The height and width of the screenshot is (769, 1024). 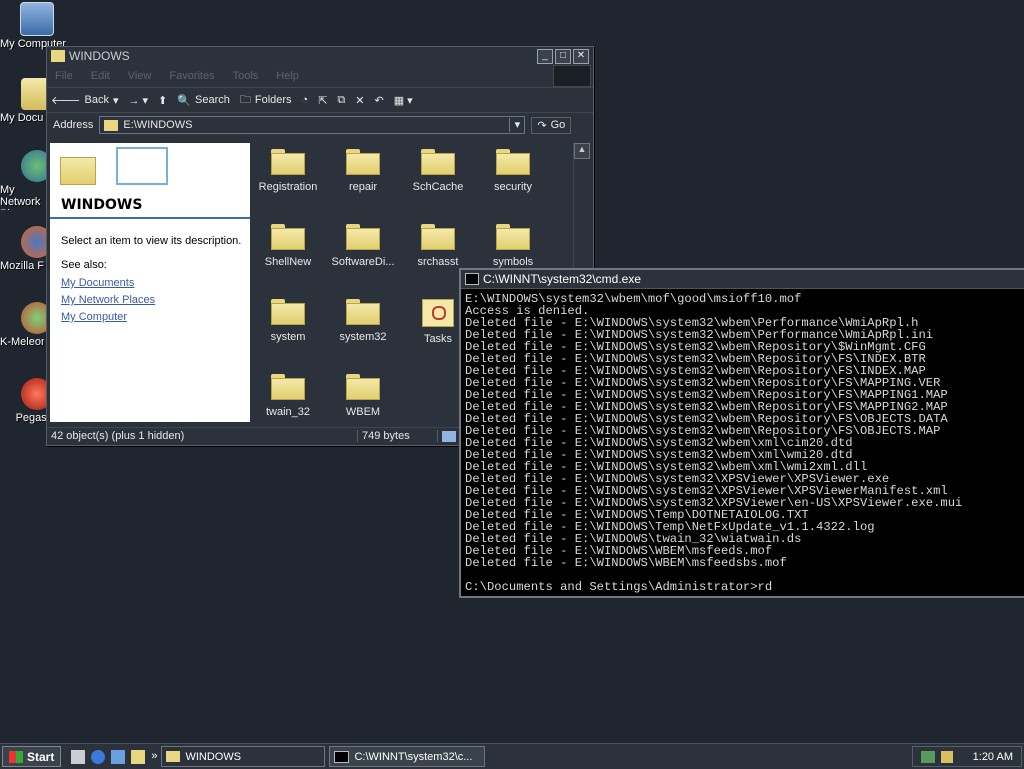 What do you see at coordinates (154, 757) in the screenshot?
I see `chevron-right-icon: »` at bounding box center [154, 757].